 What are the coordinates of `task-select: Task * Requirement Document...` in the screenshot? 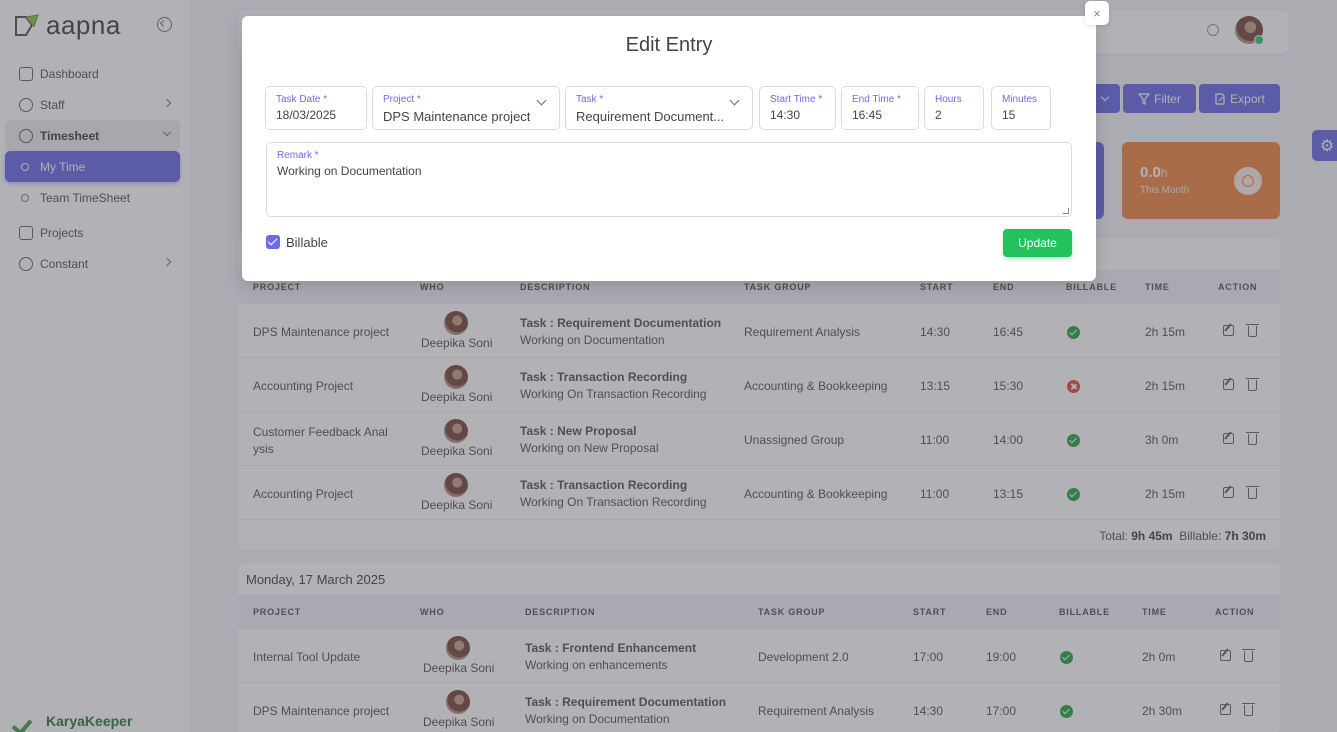 It's located at (659, 108).